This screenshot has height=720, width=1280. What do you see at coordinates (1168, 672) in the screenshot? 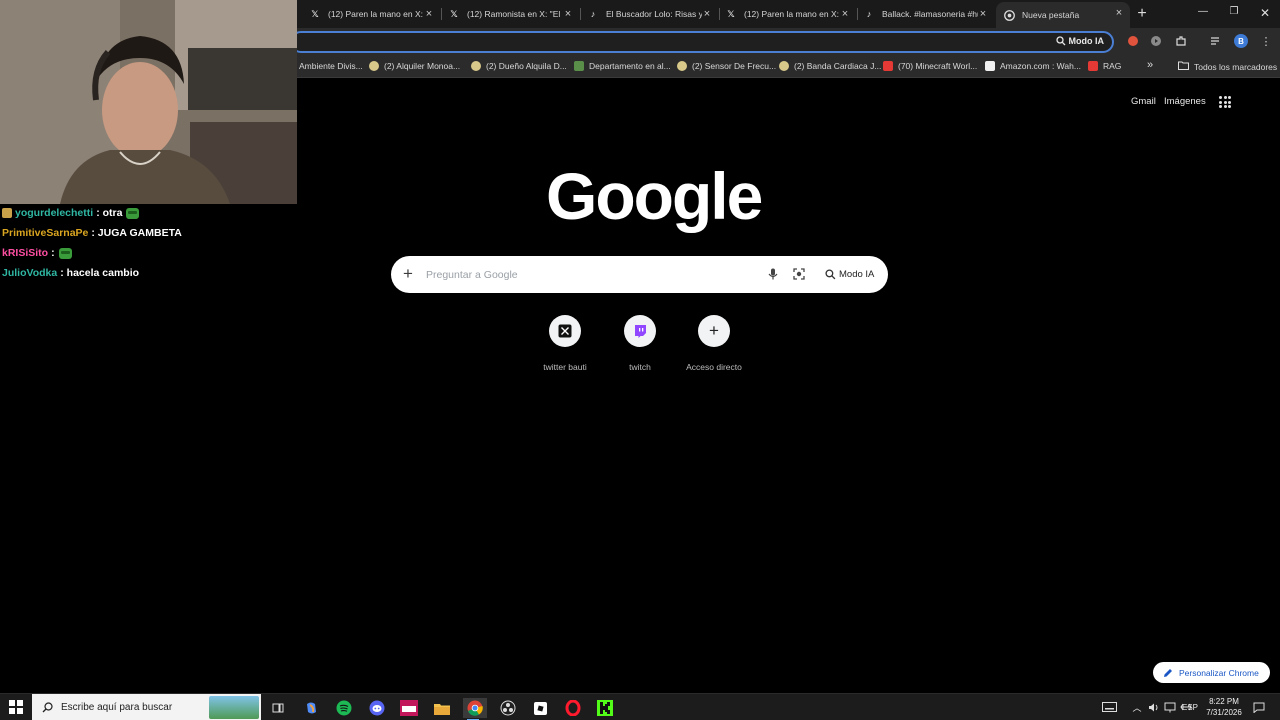
I see `pencil-icon` at bounding box center [1168, 672].